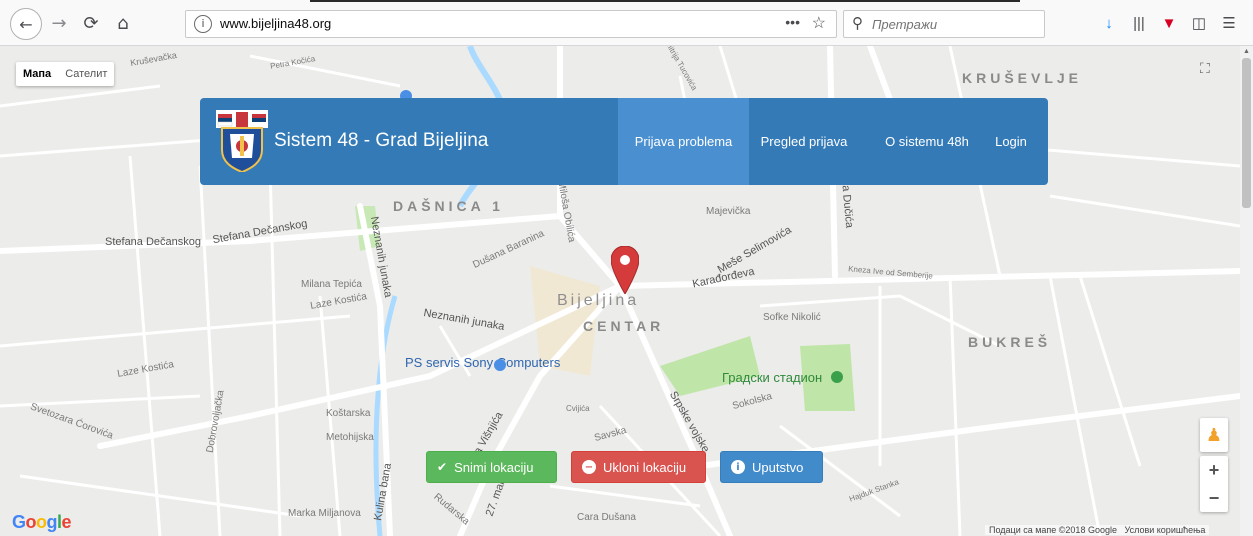 Image resolution: width=1253 pixels, height=536 pixels. Describe the element at coordinates (1246, 291) in the screenshot. I see `page-scrollbar: ▲` at that location.